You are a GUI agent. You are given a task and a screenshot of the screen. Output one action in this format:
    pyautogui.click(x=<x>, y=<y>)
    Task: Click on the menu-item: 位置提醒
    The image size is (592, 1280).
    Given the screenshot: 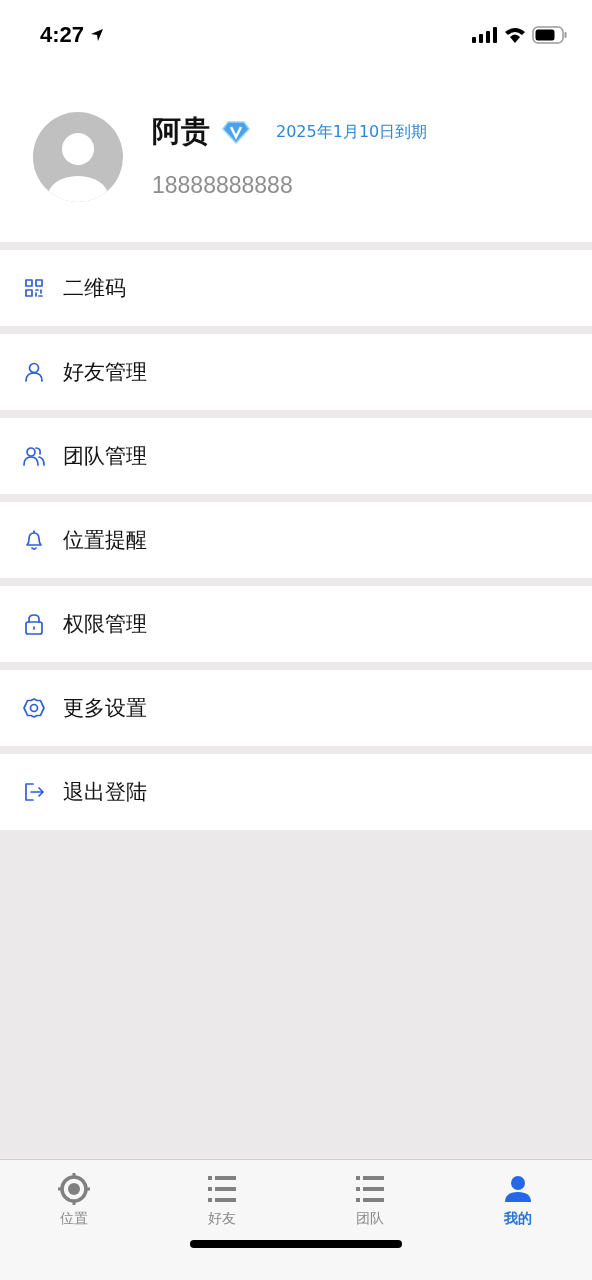 What is the action you would take?
    pyautogui.click(x=296, y=540)
    